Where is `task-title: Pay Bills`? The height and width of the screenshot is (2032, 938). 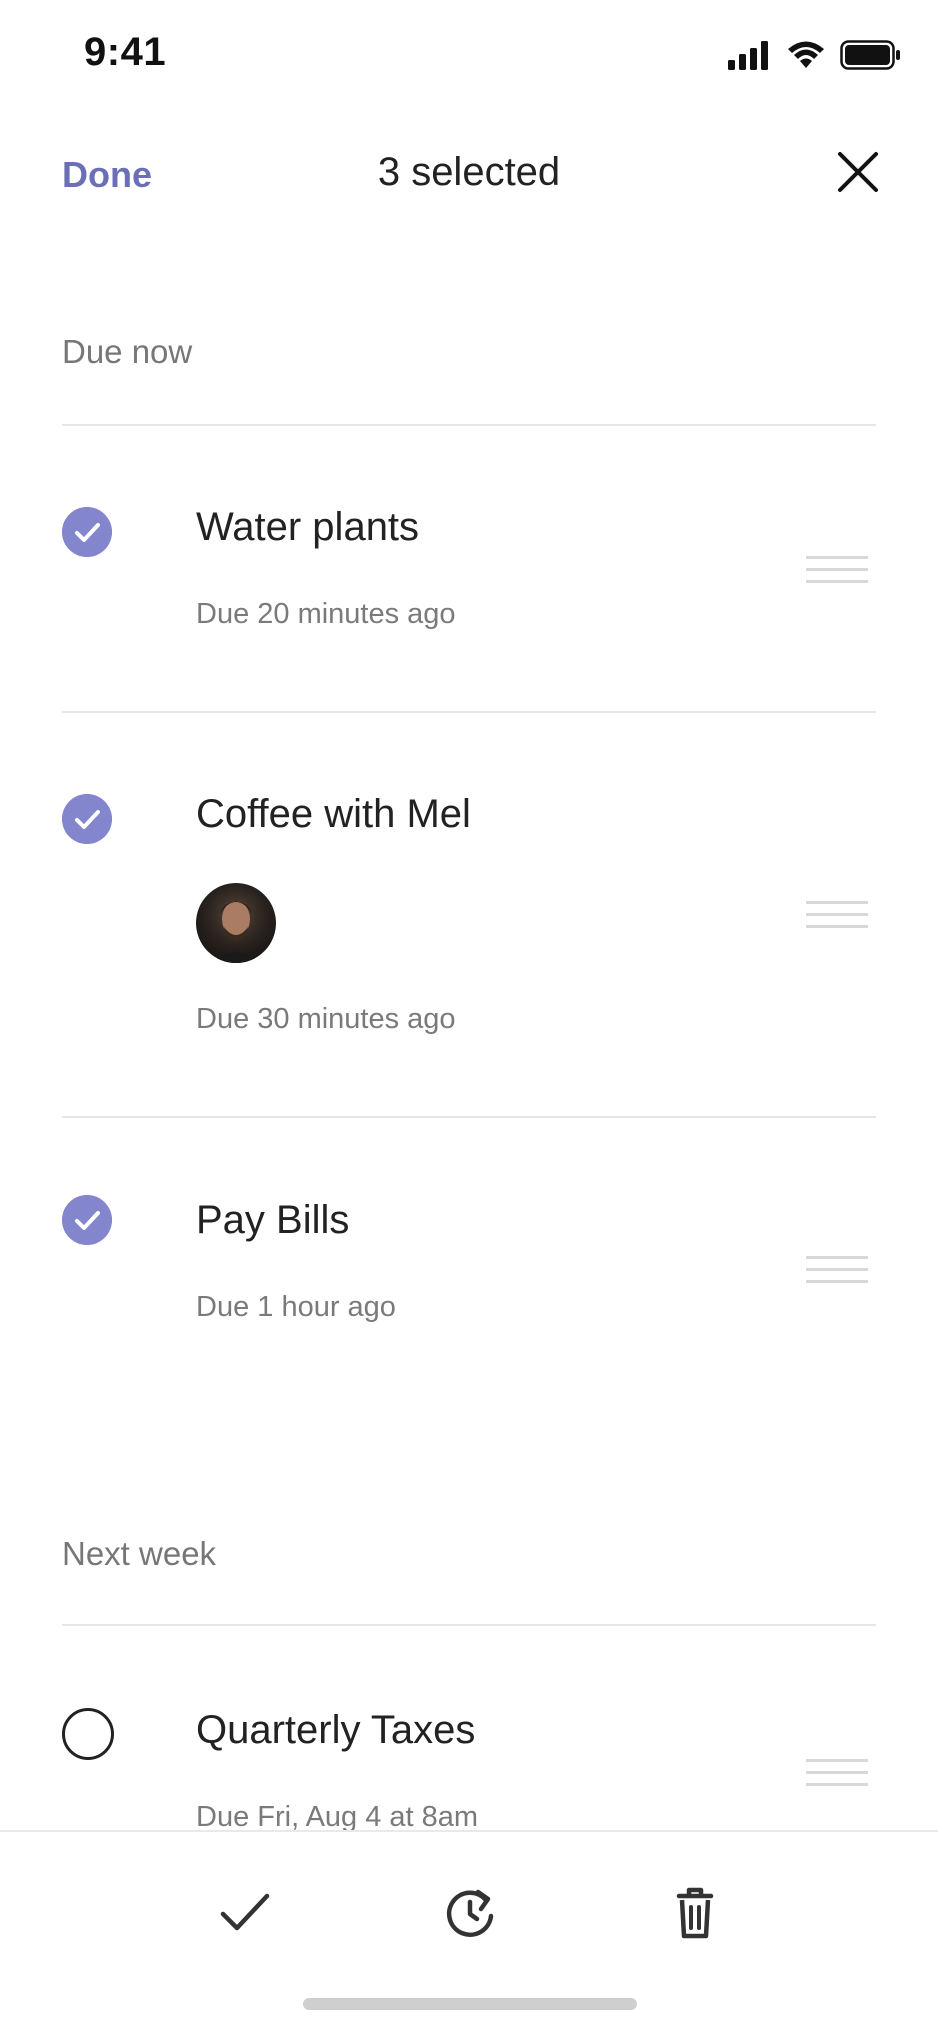
task-title: Pay Bills is located at coordinates (273, 1220).